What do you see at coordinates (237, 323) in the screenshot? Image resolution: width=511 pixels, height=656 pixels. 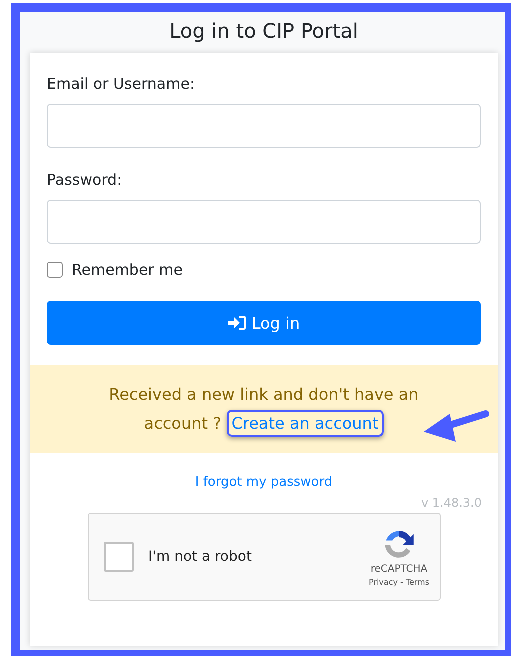 I see `sign-in-icon` at bounding box center [237, 323].